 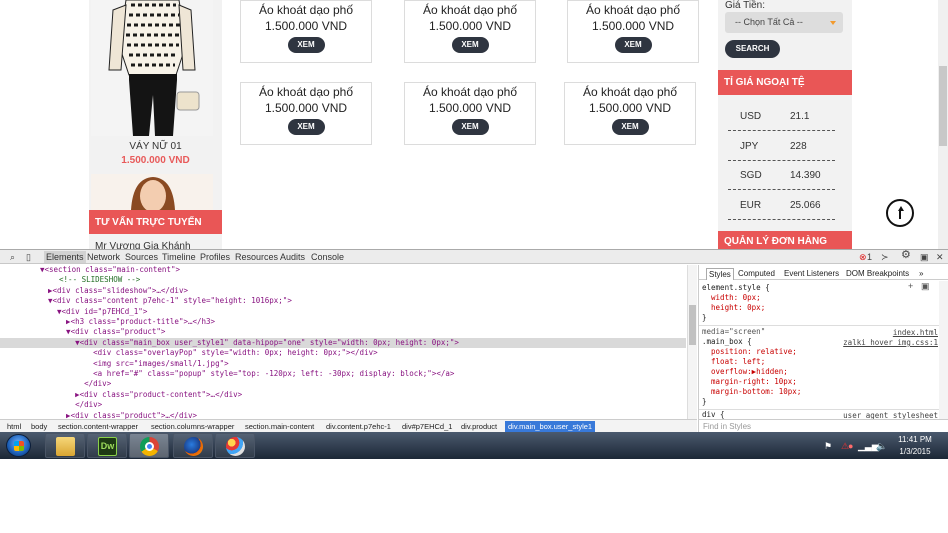 I want to click on tab-network: Network, so click(x=103, y=257).